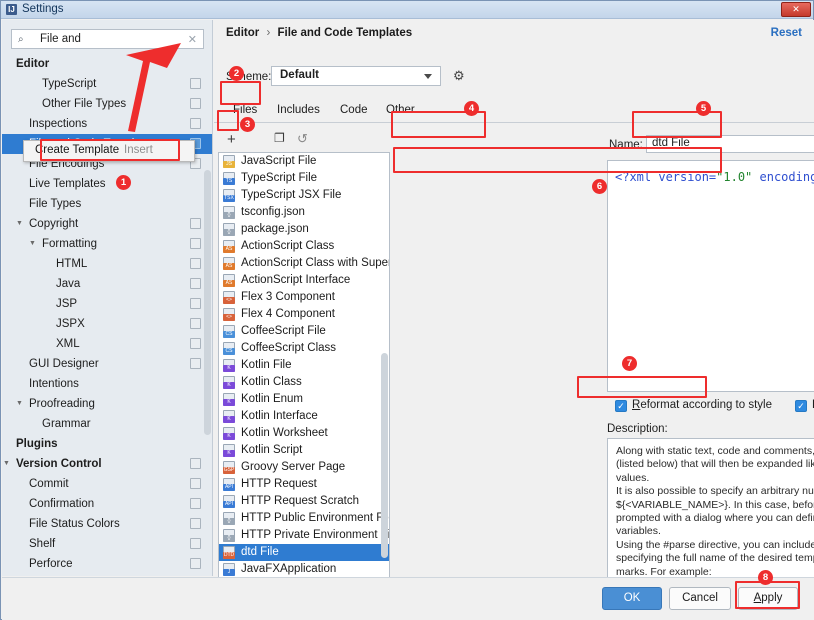  What do you see at coordinates (207, 302) in the screenshot?
I see `sidebar-scrollbar` at bounding box center [207, 302].